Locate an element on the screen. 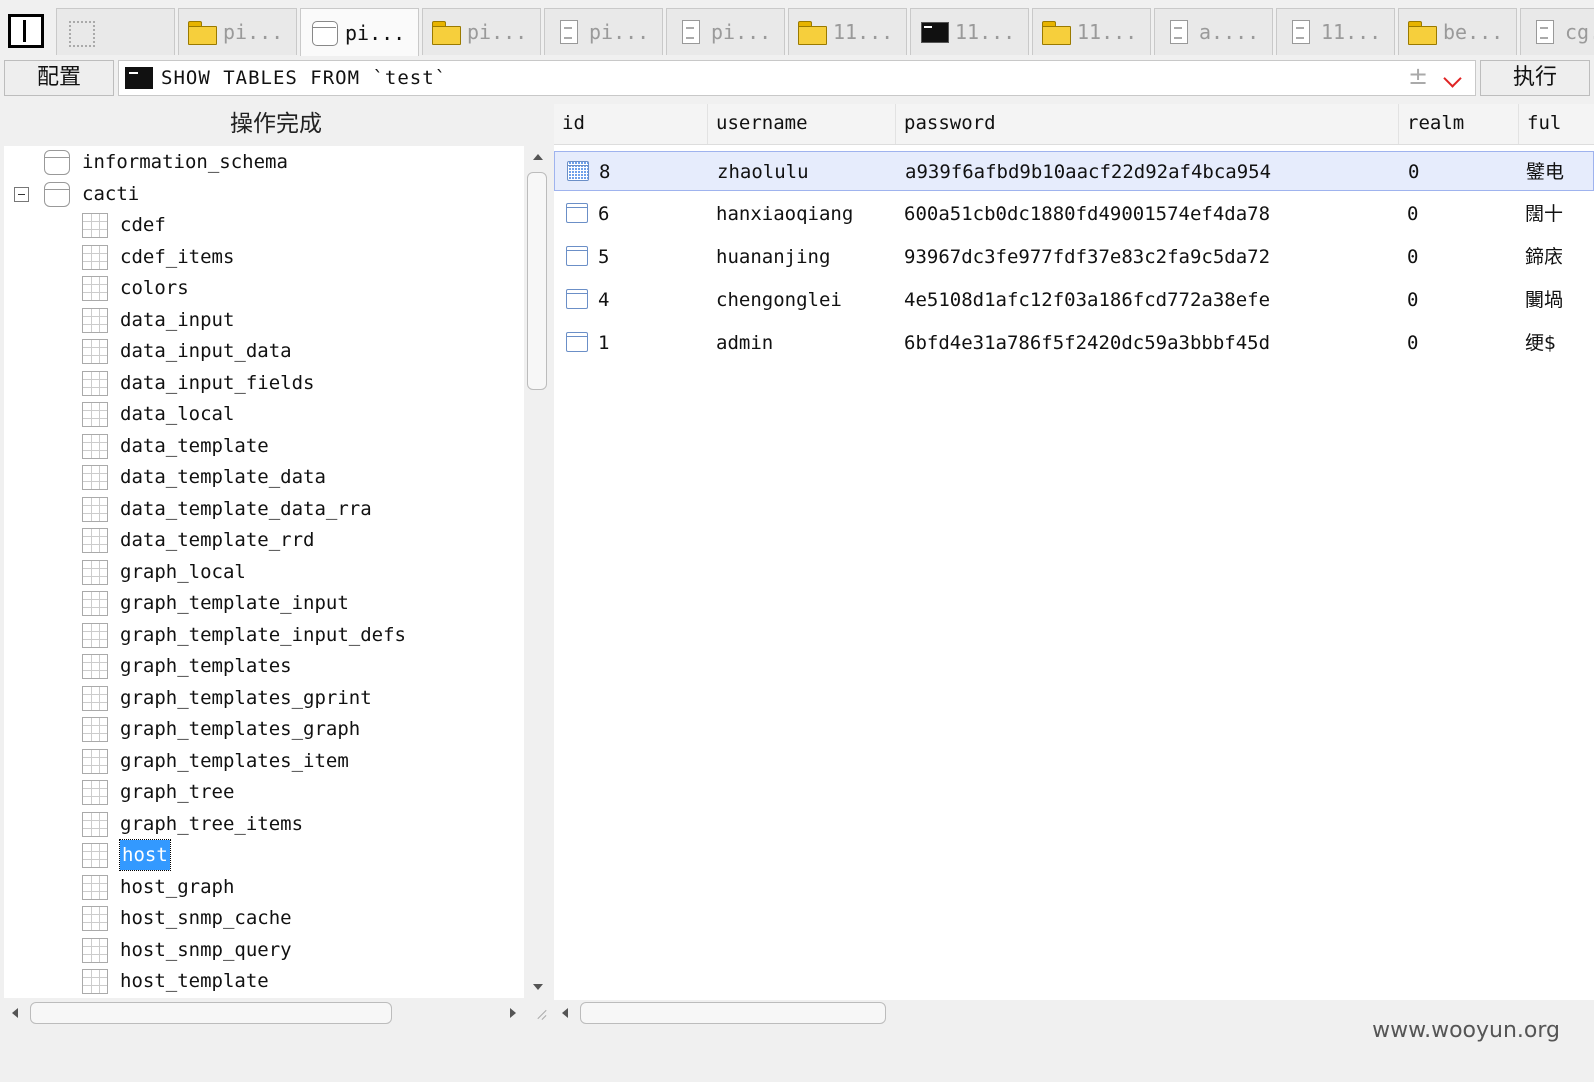  cell-username: huananjing is located at coordinates (773, 257).